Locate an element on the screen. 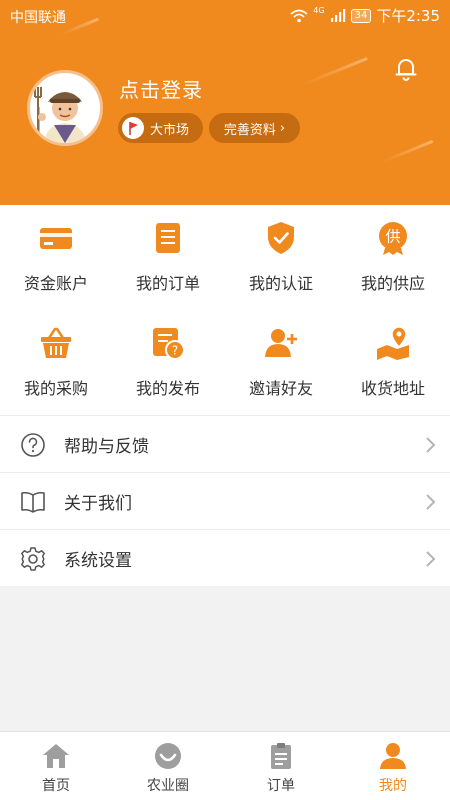 Image resolution: width=450 pixels, height=800 pixels. tab-home: 首页 is located at coordinates (56, 766).